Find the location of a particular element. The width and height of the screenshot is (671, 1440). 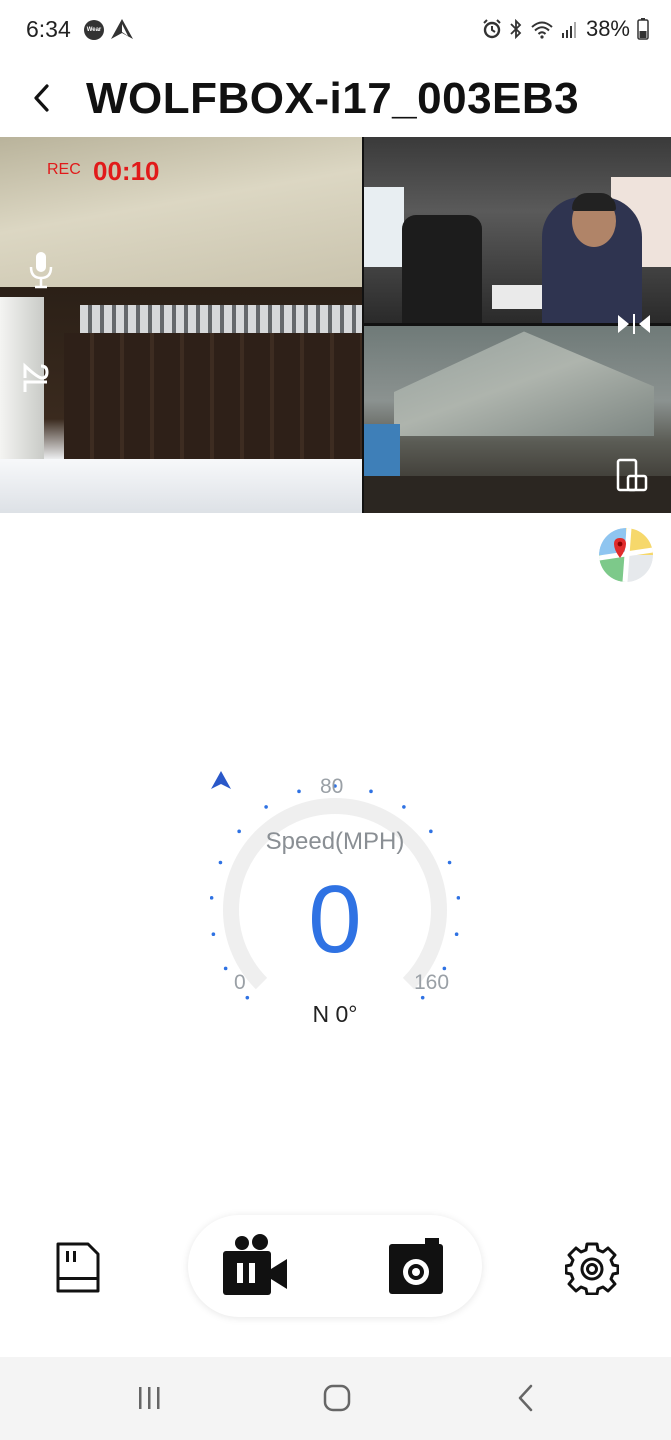

app-header: WOLFBOX-i17_003EB3 is located at coordinates (335, 100).